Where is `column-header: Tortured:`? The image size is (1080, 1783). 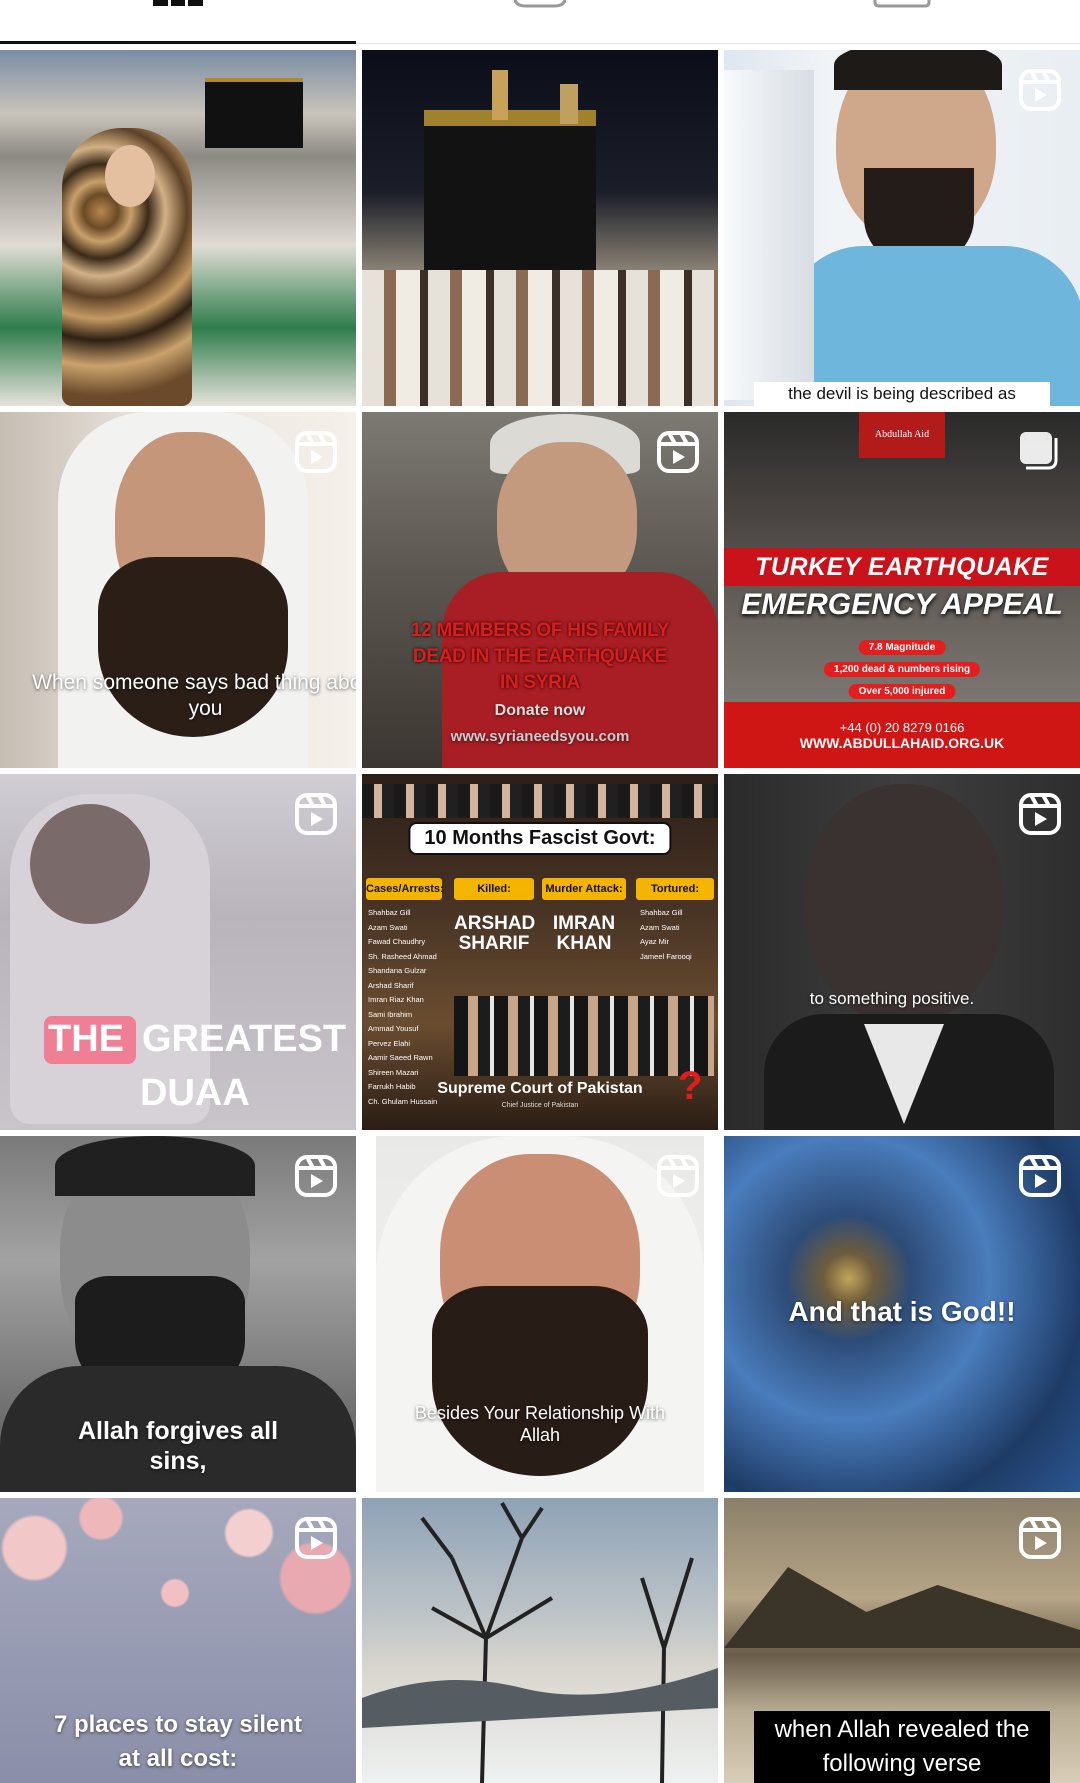 column-header: Tortured: is located at coordinates (675, 889).